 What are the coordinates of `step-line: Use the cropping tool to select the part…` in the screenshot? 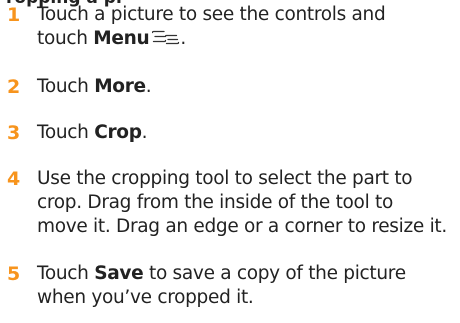 It's located at (225, 178).